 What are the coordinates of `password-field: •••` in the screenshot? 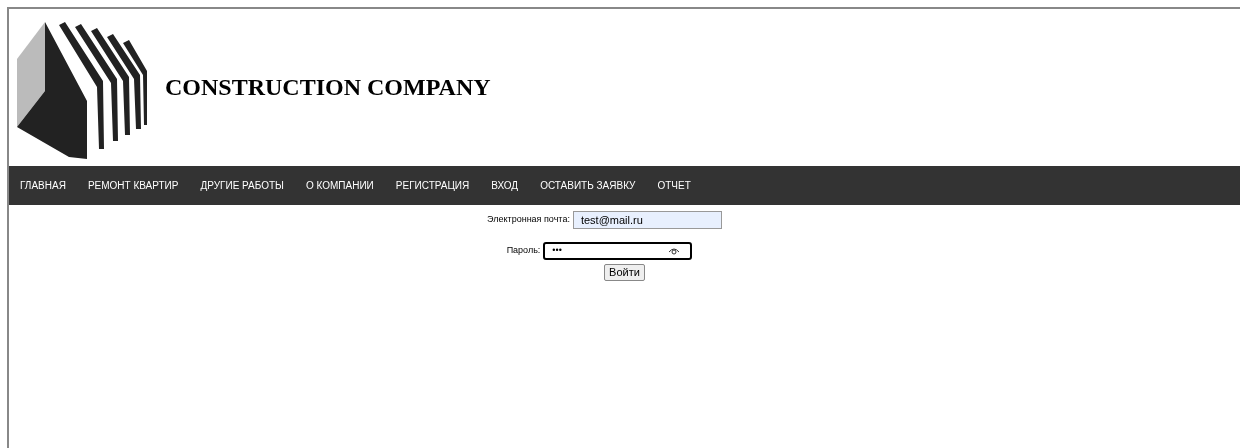 It's located at (618, 251).